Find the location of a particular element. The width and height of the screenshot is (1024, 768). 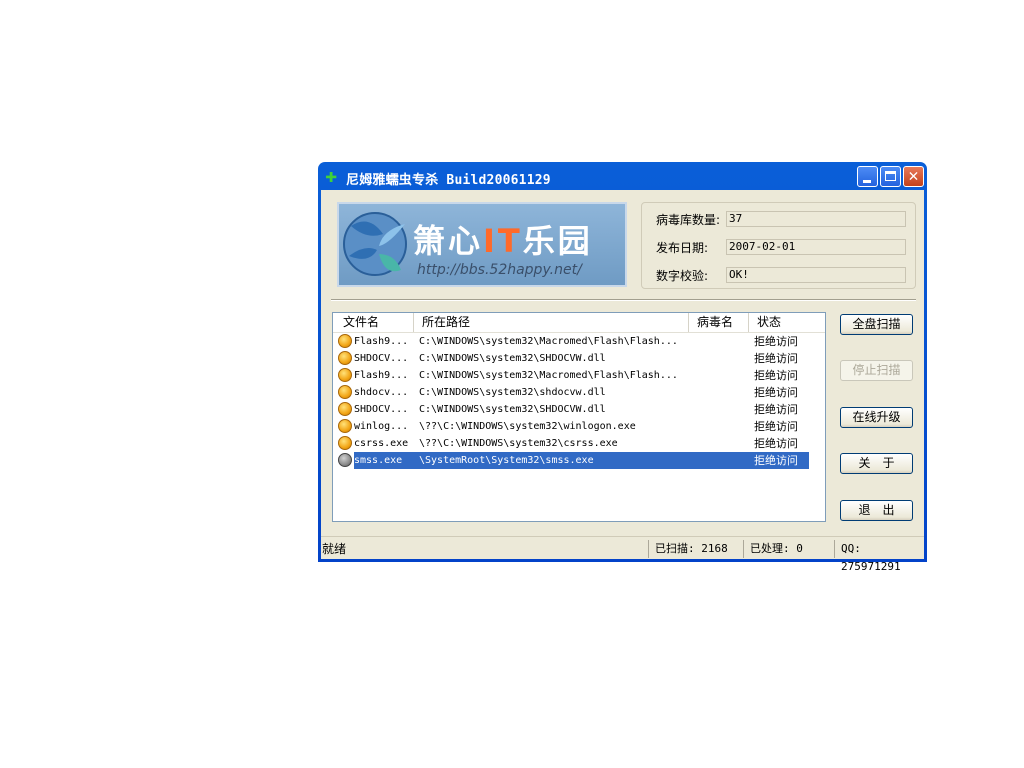

logo-icon is located at coordinates (375, 244).